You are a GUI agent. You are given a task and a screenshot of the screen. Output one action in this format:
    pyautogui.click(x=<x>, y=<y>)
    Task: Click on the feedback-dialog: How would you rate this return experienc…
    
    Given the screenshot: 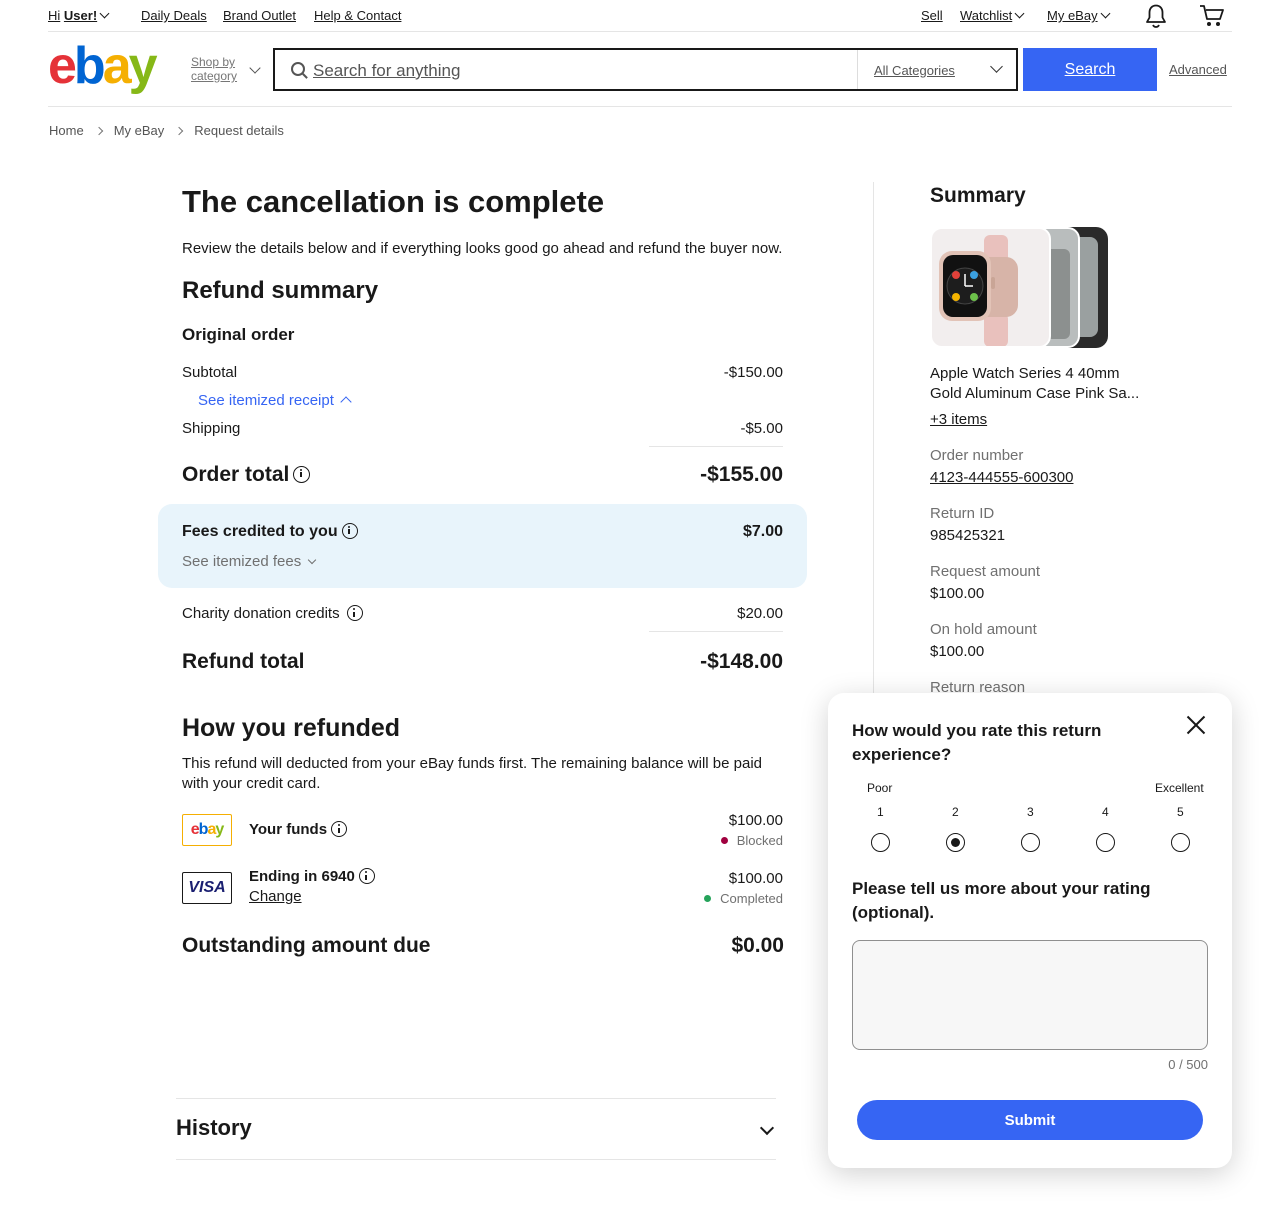 What is the action you would take?
    pyautogui.click(x=1030, y=930)
    